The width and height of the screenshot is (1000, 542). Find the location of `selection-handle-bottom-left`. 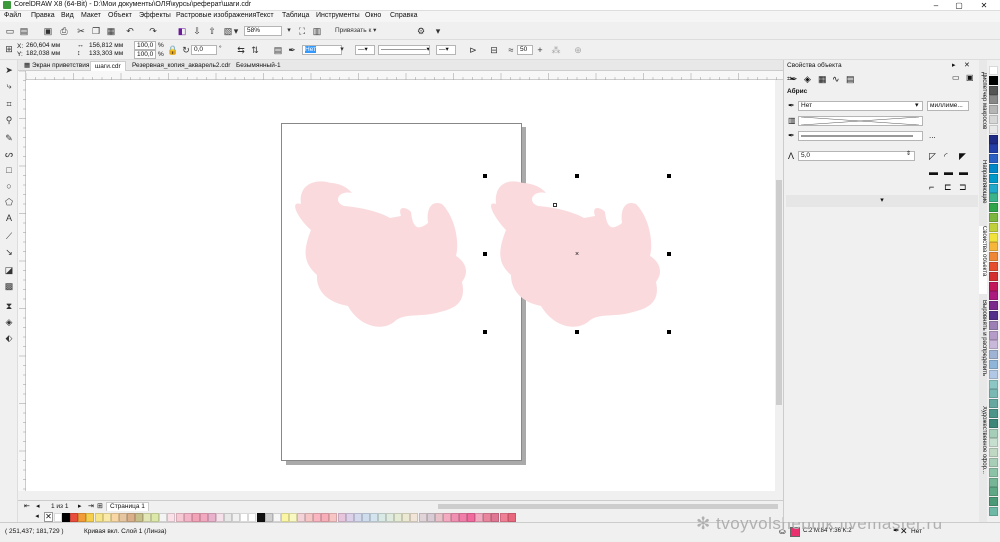

selection-handle-bottom-left is located at coordinates (485, 332).